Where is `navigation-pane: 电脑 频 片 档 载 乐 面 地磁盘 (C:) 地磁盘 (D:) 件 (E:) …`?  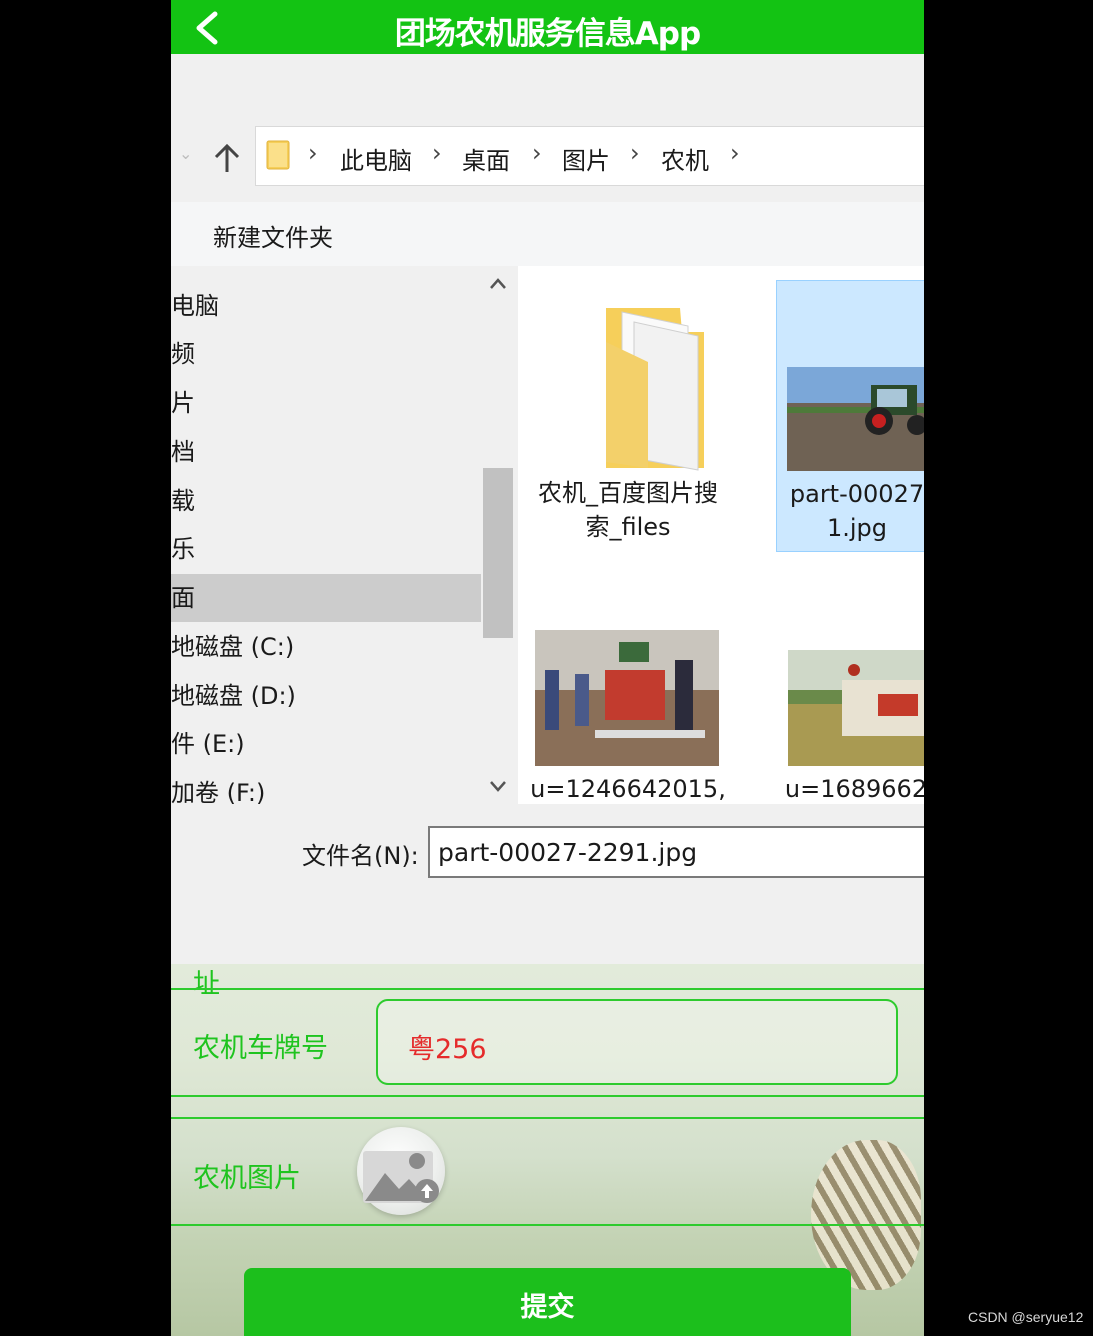 navigation-pane: 电脑 频 片 档 载 乐 面 地磁盘 (C:) 地磁盘 (D:) 件 (E:) … is located at coordinates (327, 536).